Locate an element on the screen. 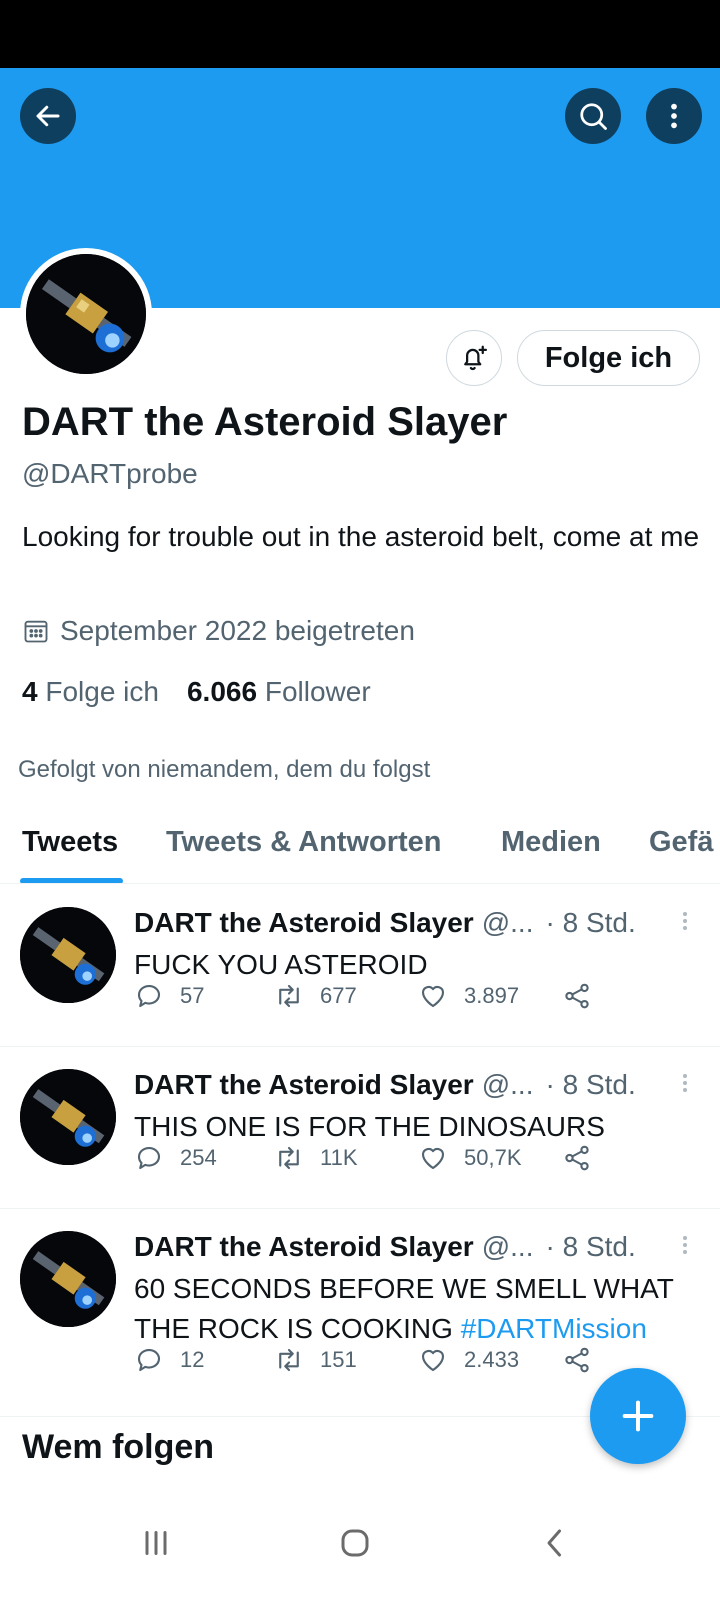  retweet-count: 151 is located at coordinates (338, 1359).